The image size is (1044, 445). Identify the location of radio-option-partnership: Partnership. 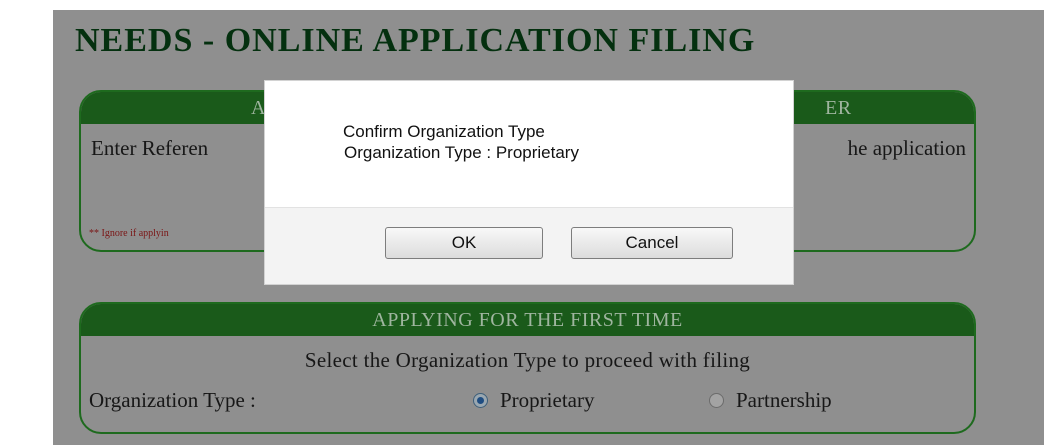
(770, 400).